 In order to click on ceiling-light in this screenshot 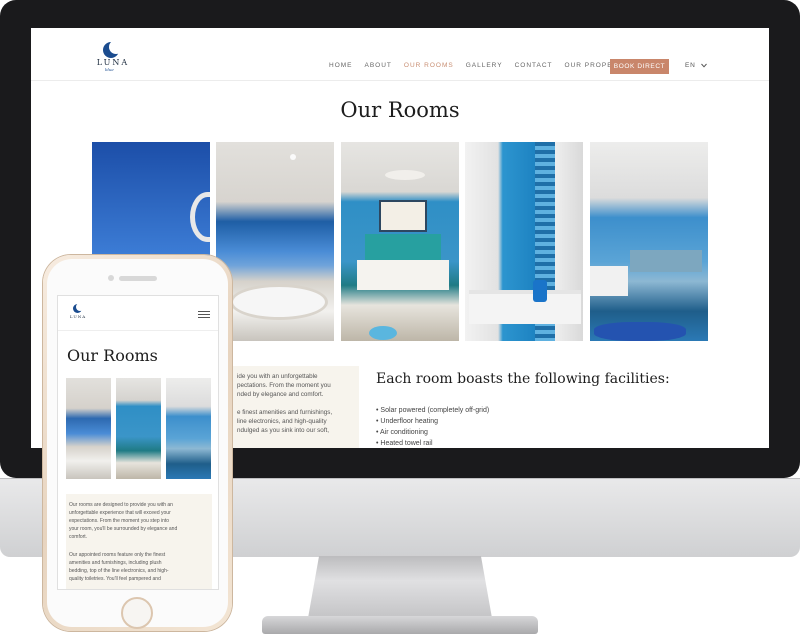, I will do `click(293, 157)`.